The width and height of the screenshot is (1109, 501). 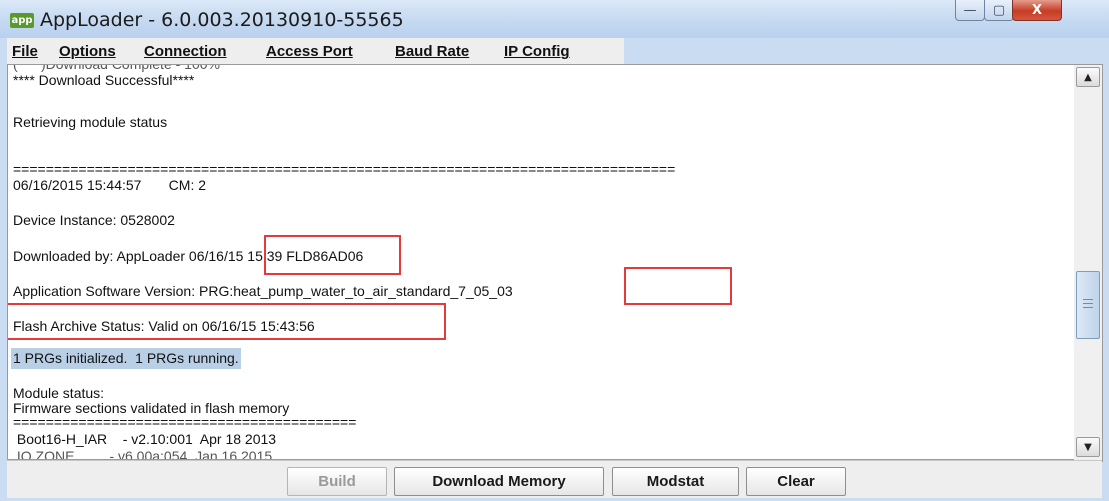 I want to click on log-line-prgs-selected: 1 PRGs initialized. 1 PRGs running., so click(x=126, y=358).